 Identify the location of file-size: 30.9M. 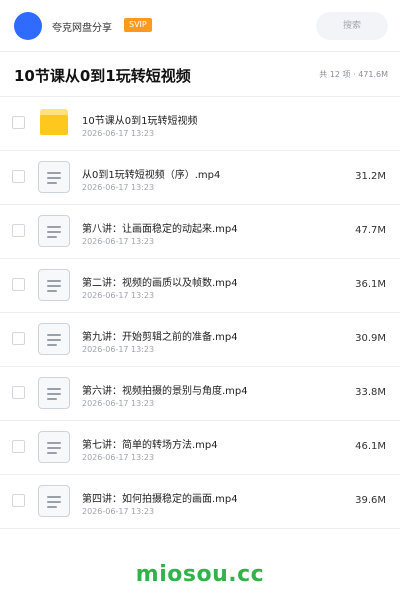
(370, 338).